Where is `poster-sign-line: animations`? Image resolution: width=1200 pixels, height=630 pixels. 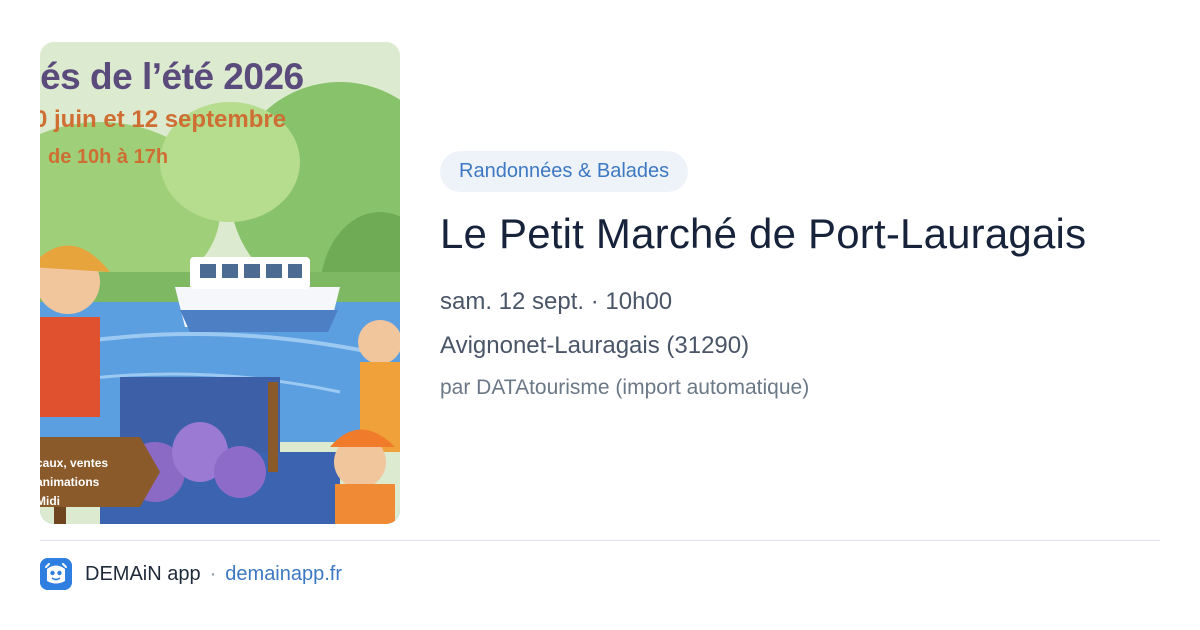 poster-sign-line: animations is located at coordinates (70, 482).